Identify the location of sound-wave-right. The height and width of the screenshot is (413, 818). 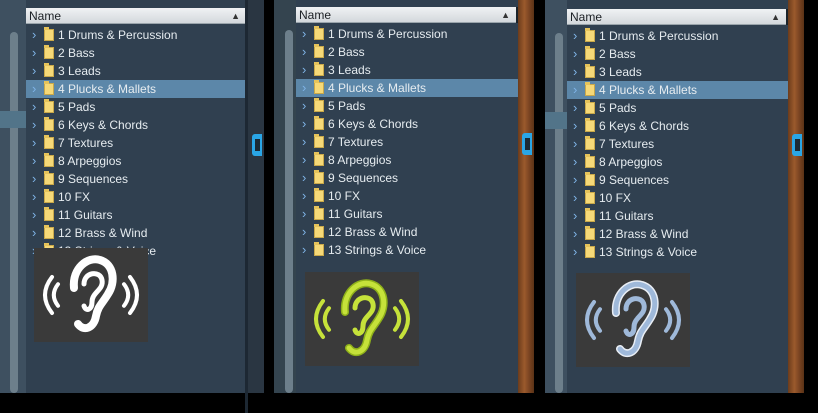
(404, 319).